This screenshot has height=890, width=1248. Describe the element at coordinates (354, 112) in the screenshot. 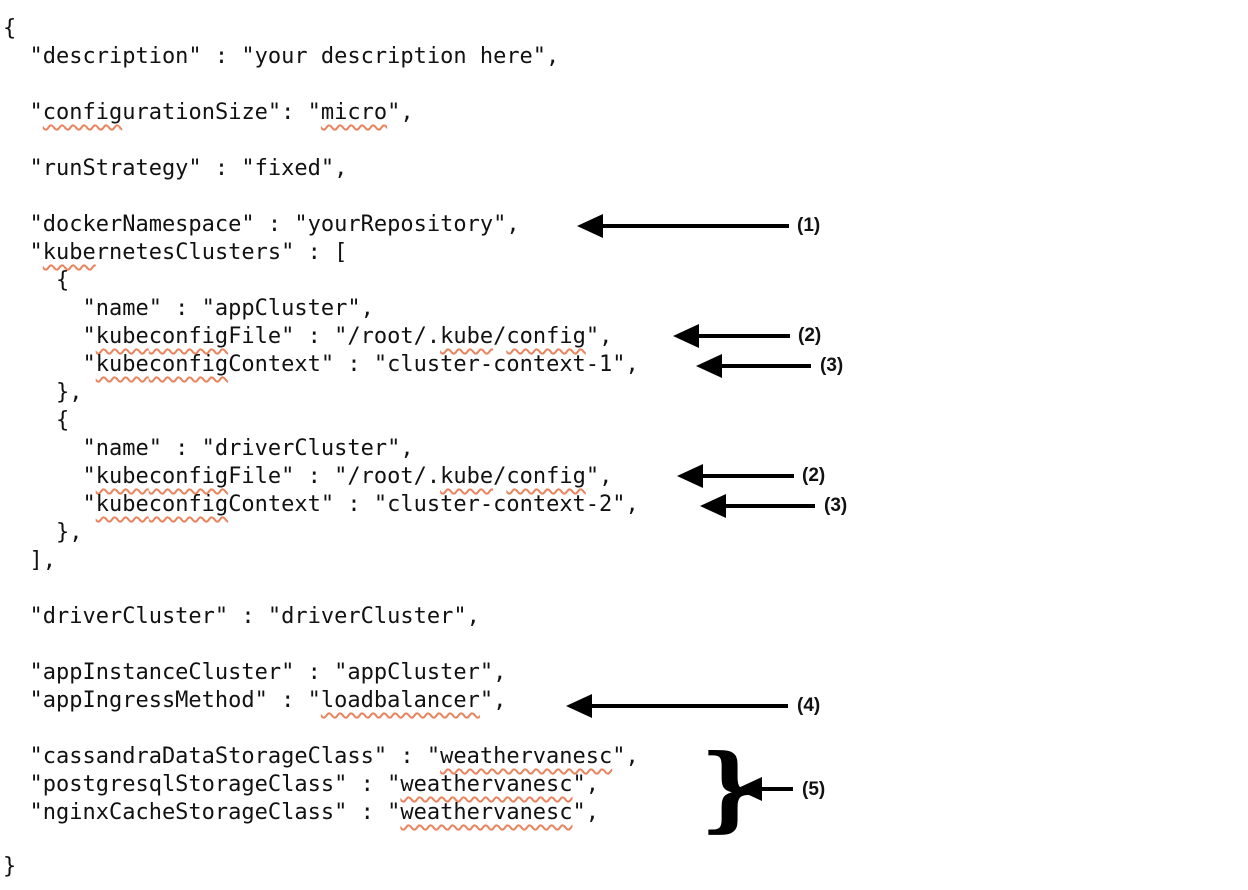

I see `spellcheck-word: micro` at that location.